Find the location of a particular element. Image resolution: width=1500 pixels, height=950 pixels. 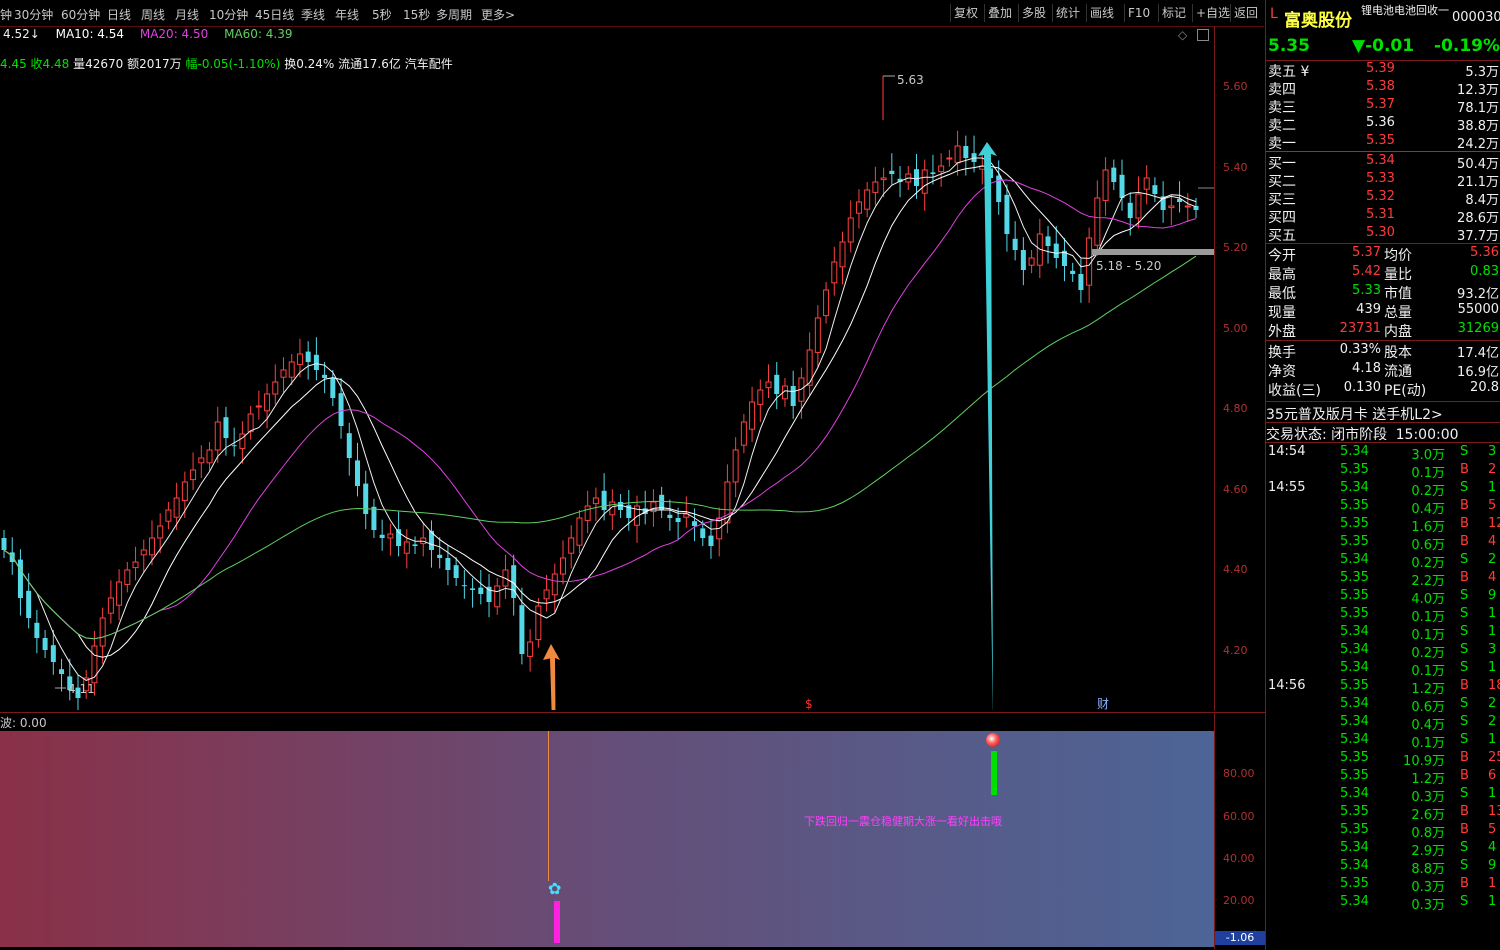

price-tick: 4.20 is located at coordinates (1235, 650).